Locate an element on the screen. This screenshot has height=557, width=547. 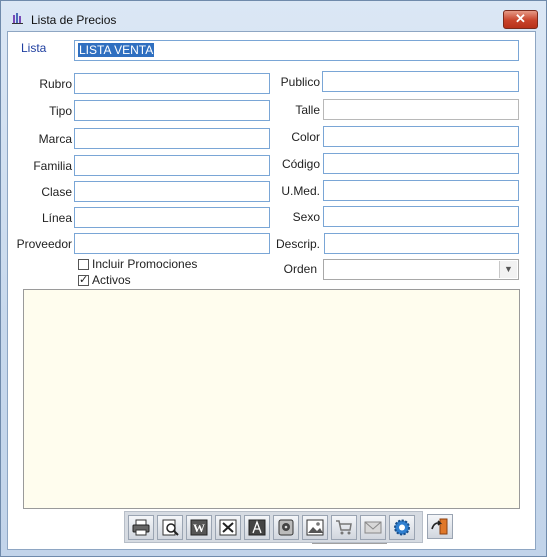
mail-button is located at coordinates (373, 527).